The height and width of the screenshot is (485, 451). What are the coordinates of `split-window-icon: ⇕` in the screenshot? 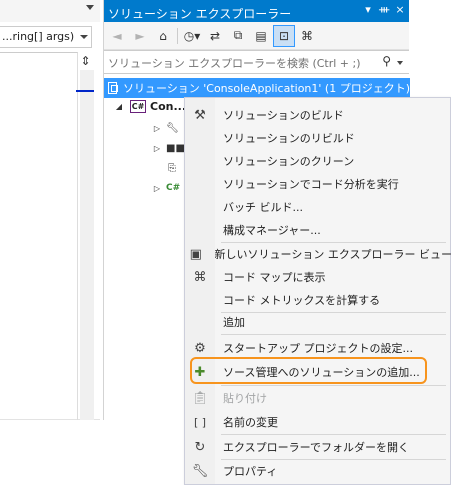 It's located at (85, 61).